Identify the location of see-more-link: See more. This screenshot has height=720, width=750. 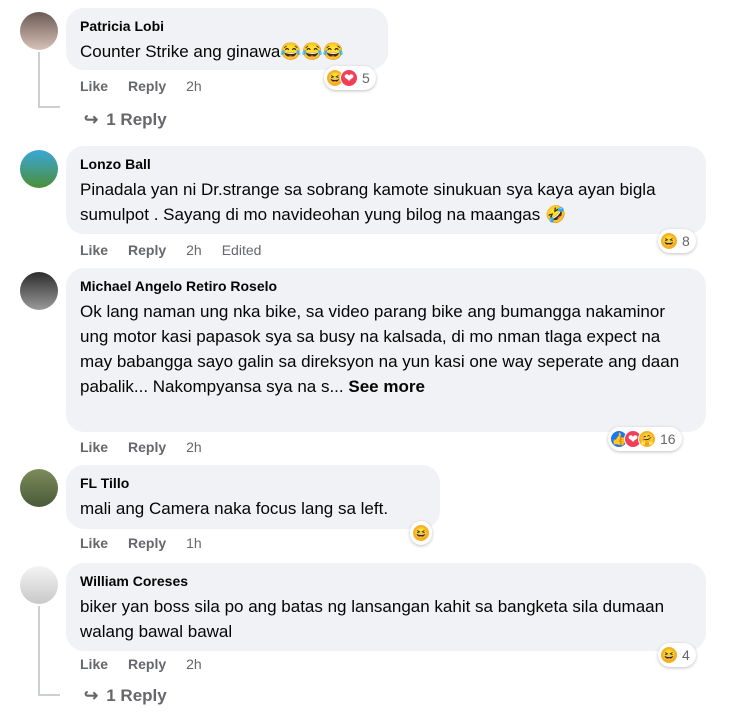
(386, 386).